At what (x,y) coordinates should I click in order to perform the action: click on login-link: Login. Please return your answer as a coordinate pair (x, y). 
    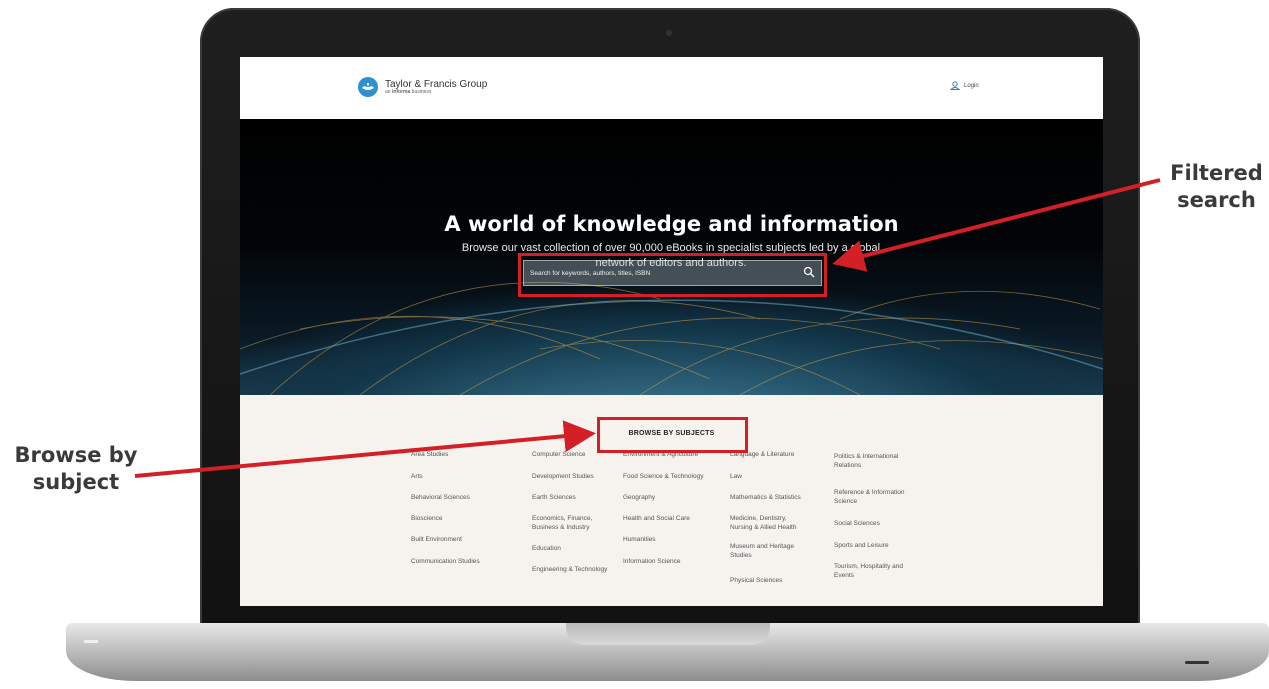
    Looking at the image, I should click on (964, 85).